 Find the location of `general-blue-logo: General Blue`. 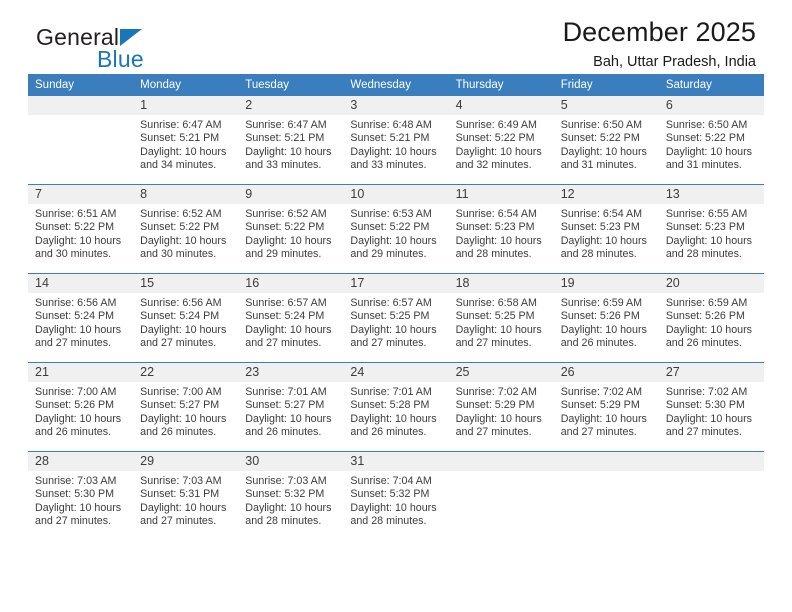

general-blue-logo: General Blue is located at coordinates (90, 48).